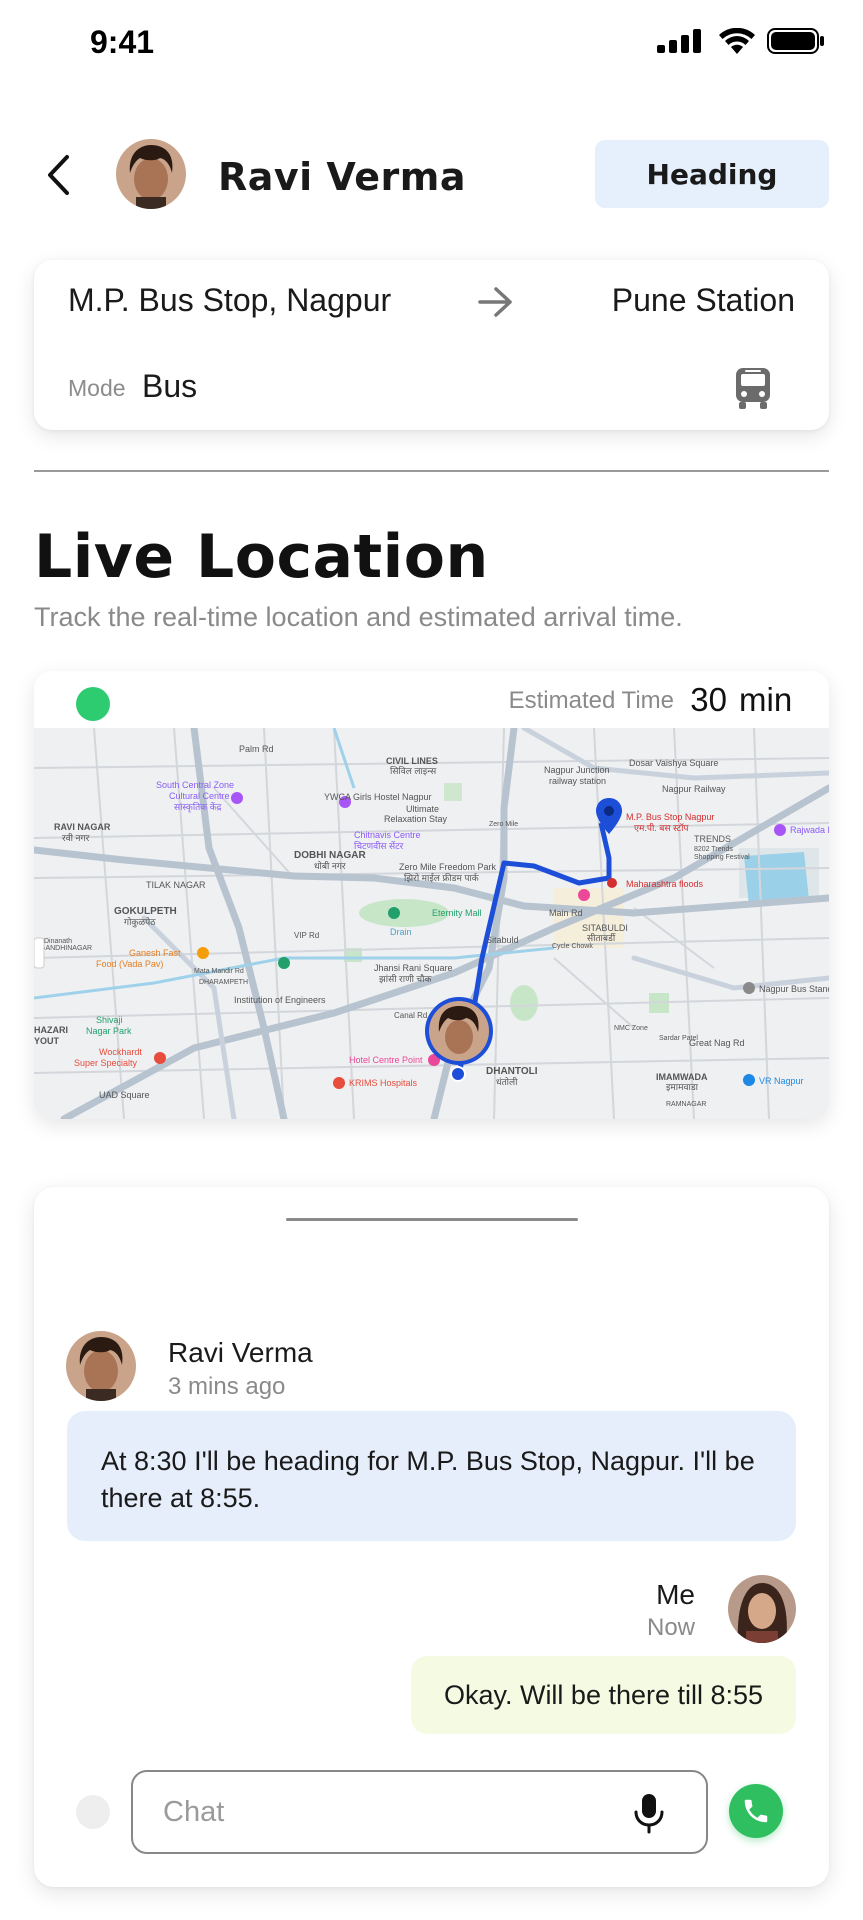  I want to click on map-label: IMAMWADA, so click(682, 1077).